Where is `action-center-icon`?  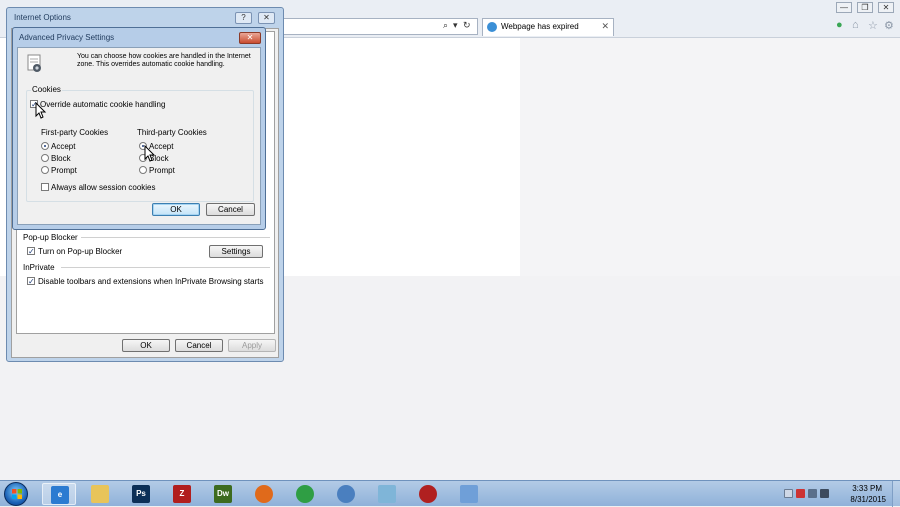
action-center-icon is located at coordinates (800, 493).